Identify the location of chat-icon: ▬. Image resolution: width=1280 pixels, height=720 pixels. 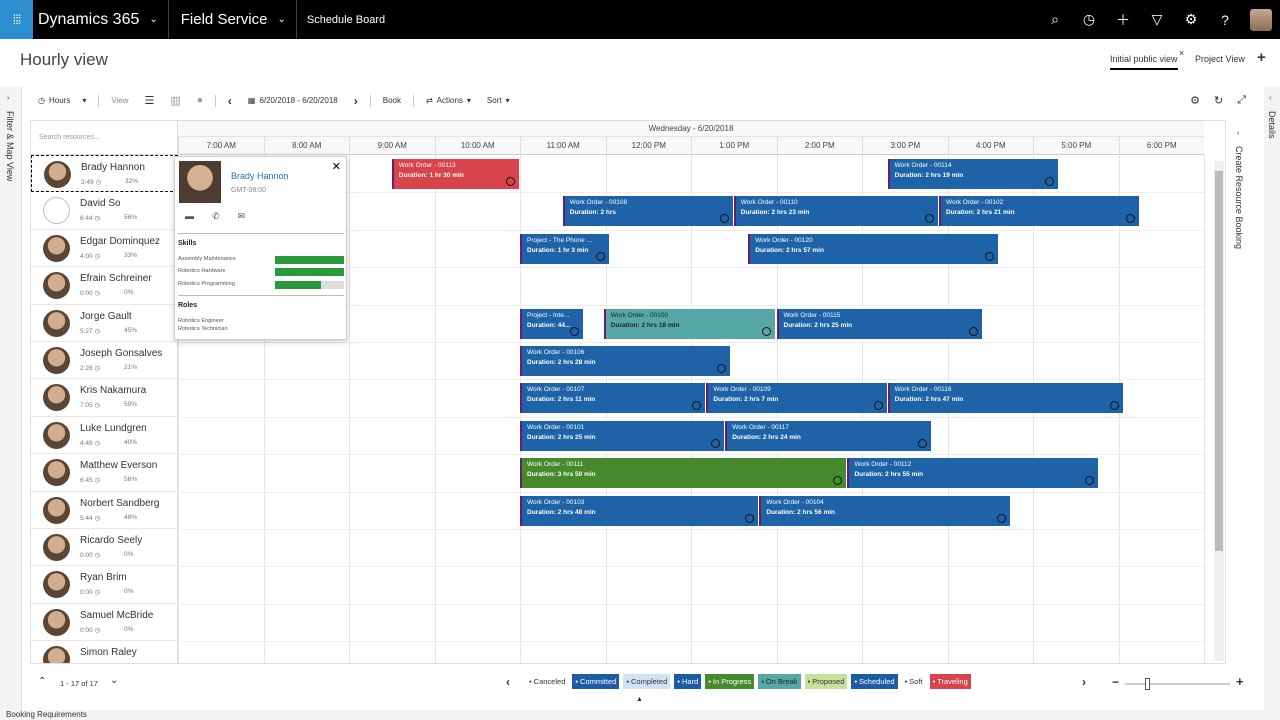
(189, 216).